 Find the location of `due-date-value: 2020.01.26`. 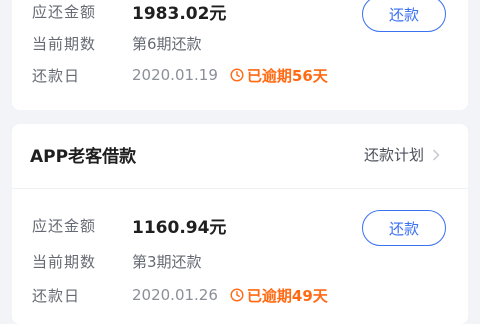

due-date-value: 2020.01.26 is located at coordinates (175, 295).